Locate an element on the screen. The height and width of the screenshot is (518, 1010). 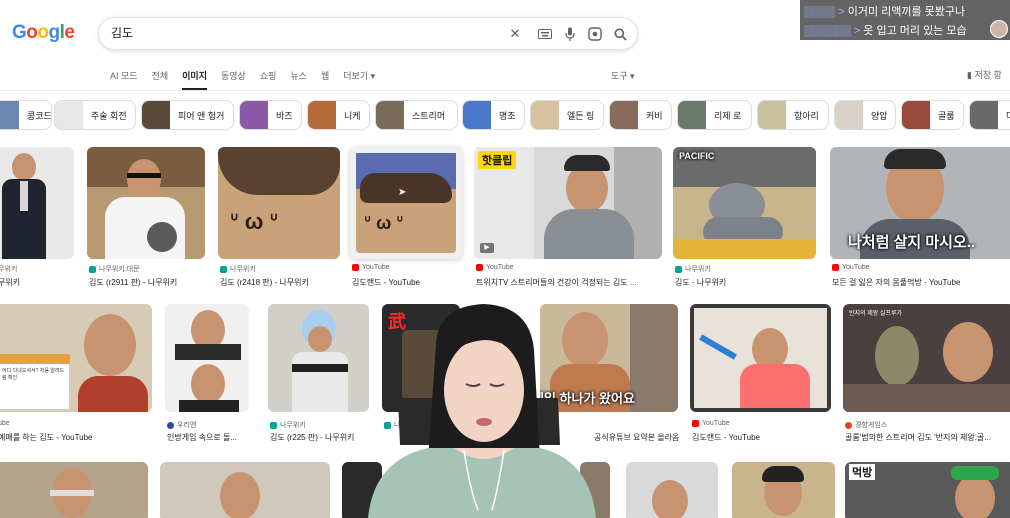
tab-ai-mode: AI 모드 is located at coordinates (124, 76).